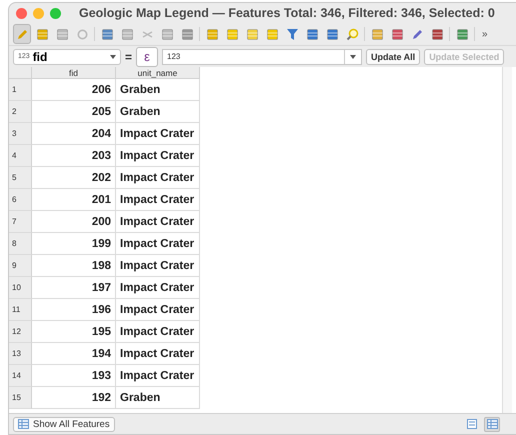 This screenshot has width=516, height=435. Describe the element at coordinates (20, 134) in the screenshot. I see `row-number: 3` at that location.